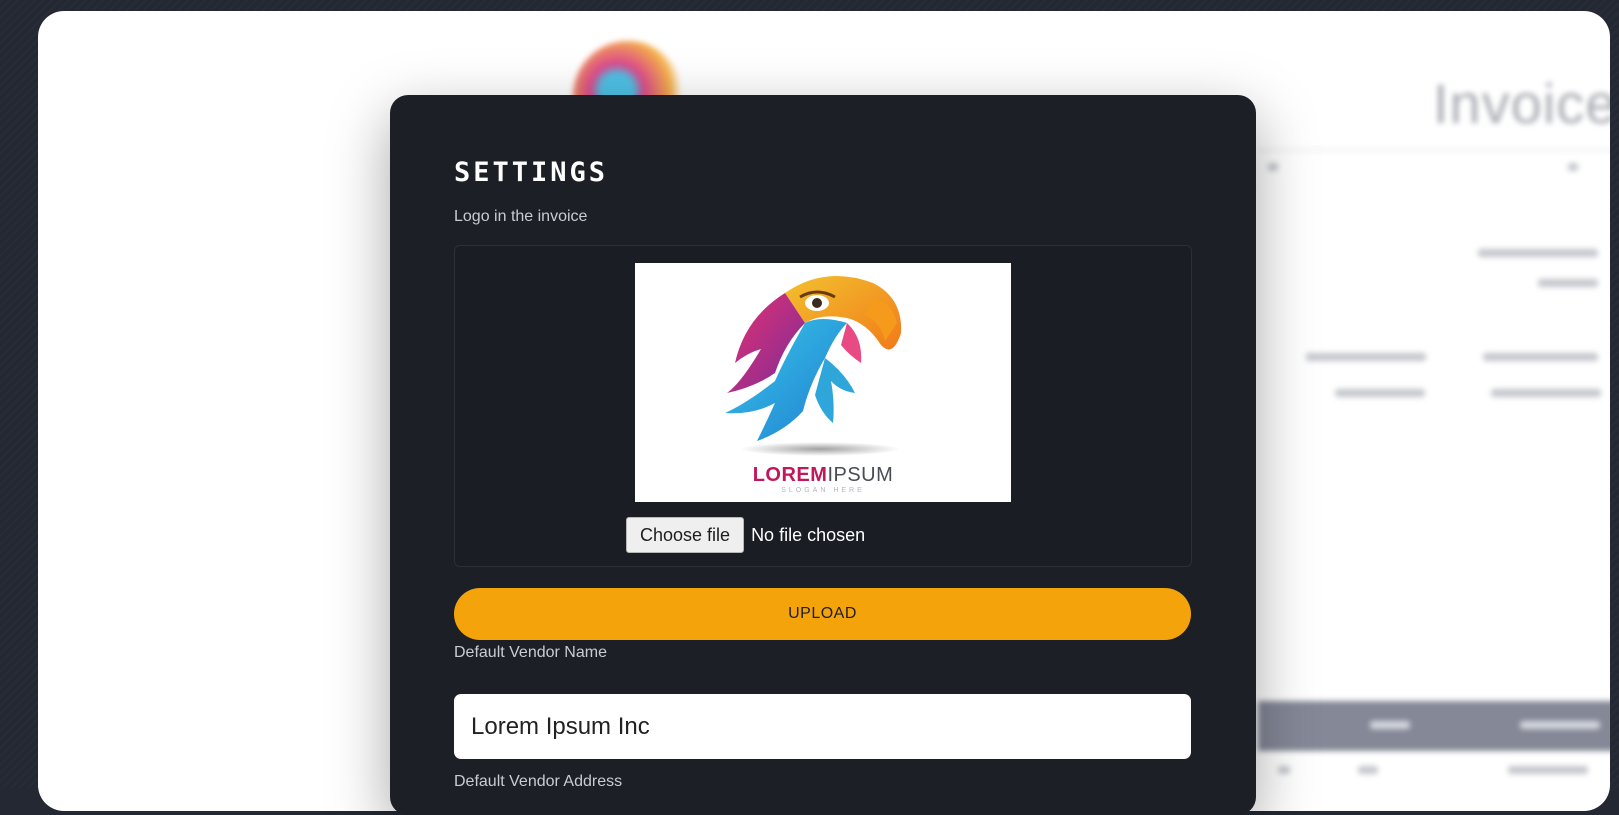  What do you see at coordinates (822, 726) in the screenshot?
I see `vendor-name-input: Lorem Ipsum Inc` at bounding box center [822, 726].